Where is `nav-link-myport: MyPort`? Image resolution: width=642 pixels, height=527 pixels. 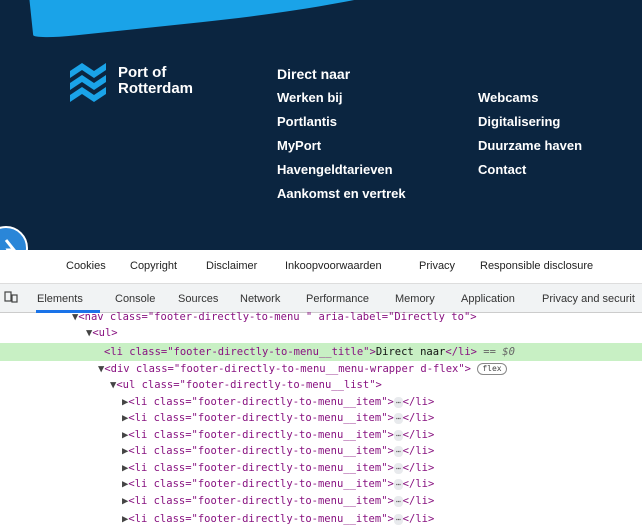 nav-link-myport: MyPort is located at coordinates (341, 149).